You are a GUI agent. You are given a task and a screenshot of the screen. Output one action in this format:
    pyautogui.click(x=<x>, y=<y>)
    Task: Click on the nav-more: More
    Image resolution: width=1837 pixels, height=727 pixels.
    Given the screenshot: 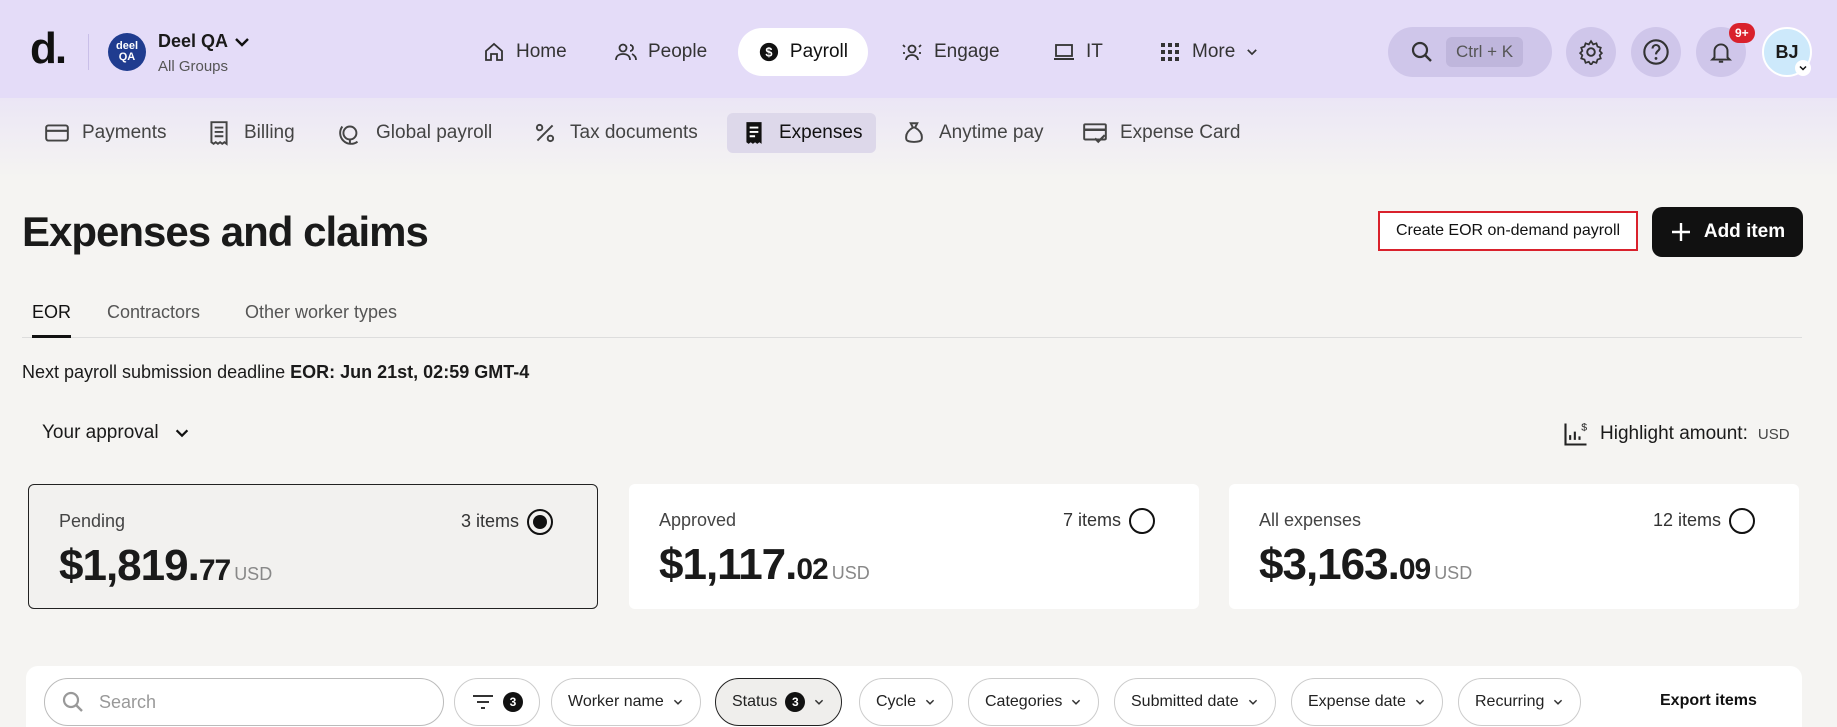 What is the action you would take?
    pyautogui.click(x=1208, y=52)
    